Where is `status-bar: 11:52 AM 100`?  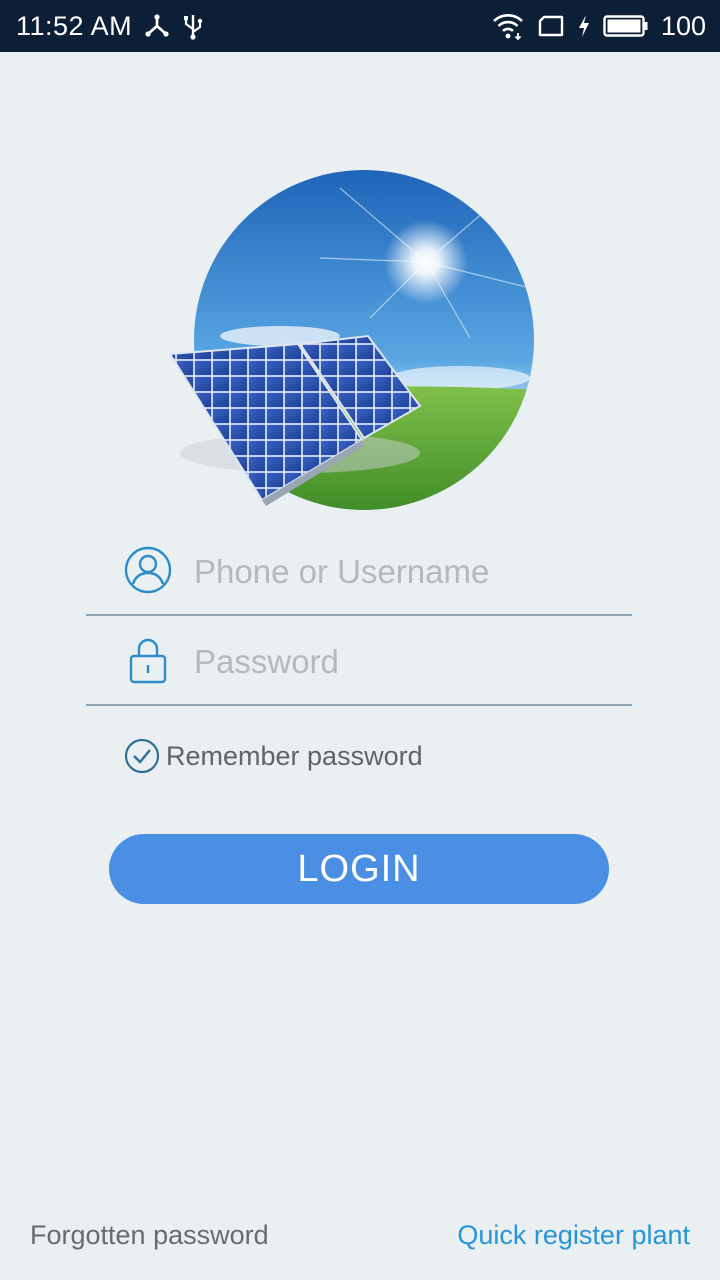
status-bar: 11:52 AM 100 is located at coordinates (360, 26).